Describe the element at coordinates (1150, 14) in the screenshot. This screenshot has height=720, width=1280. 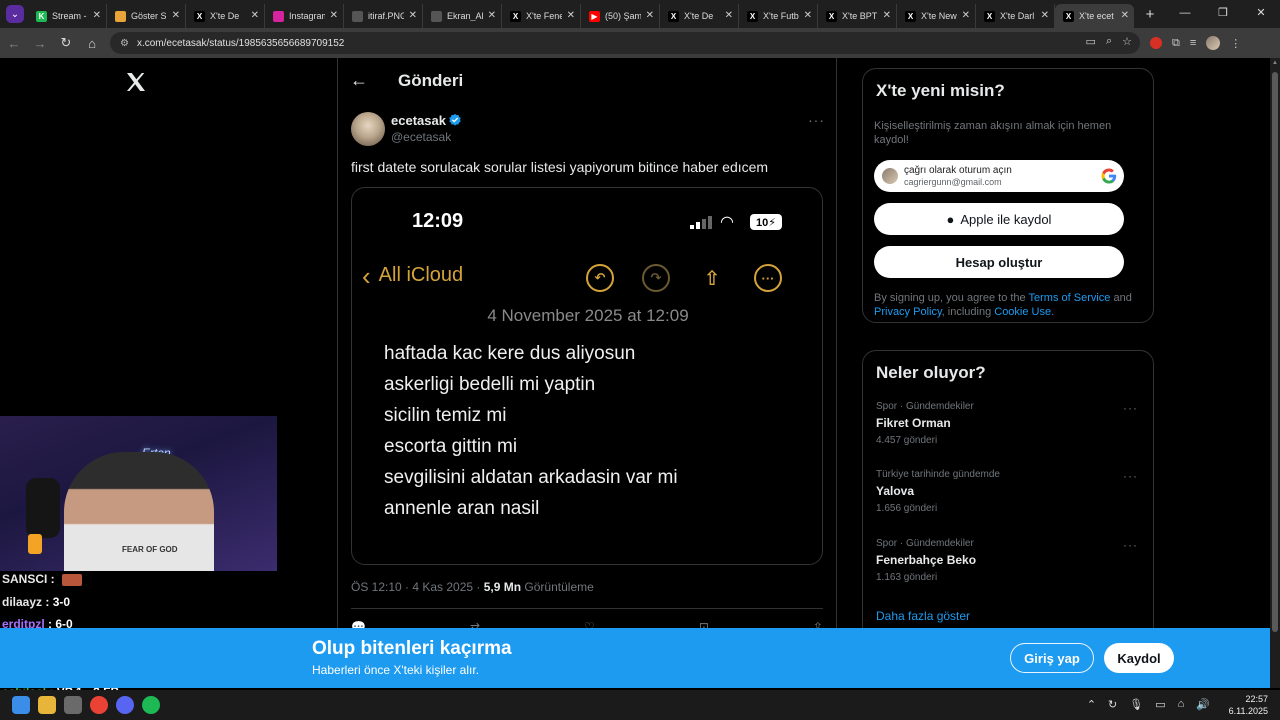
I see `new-tab-button: +` at that location.